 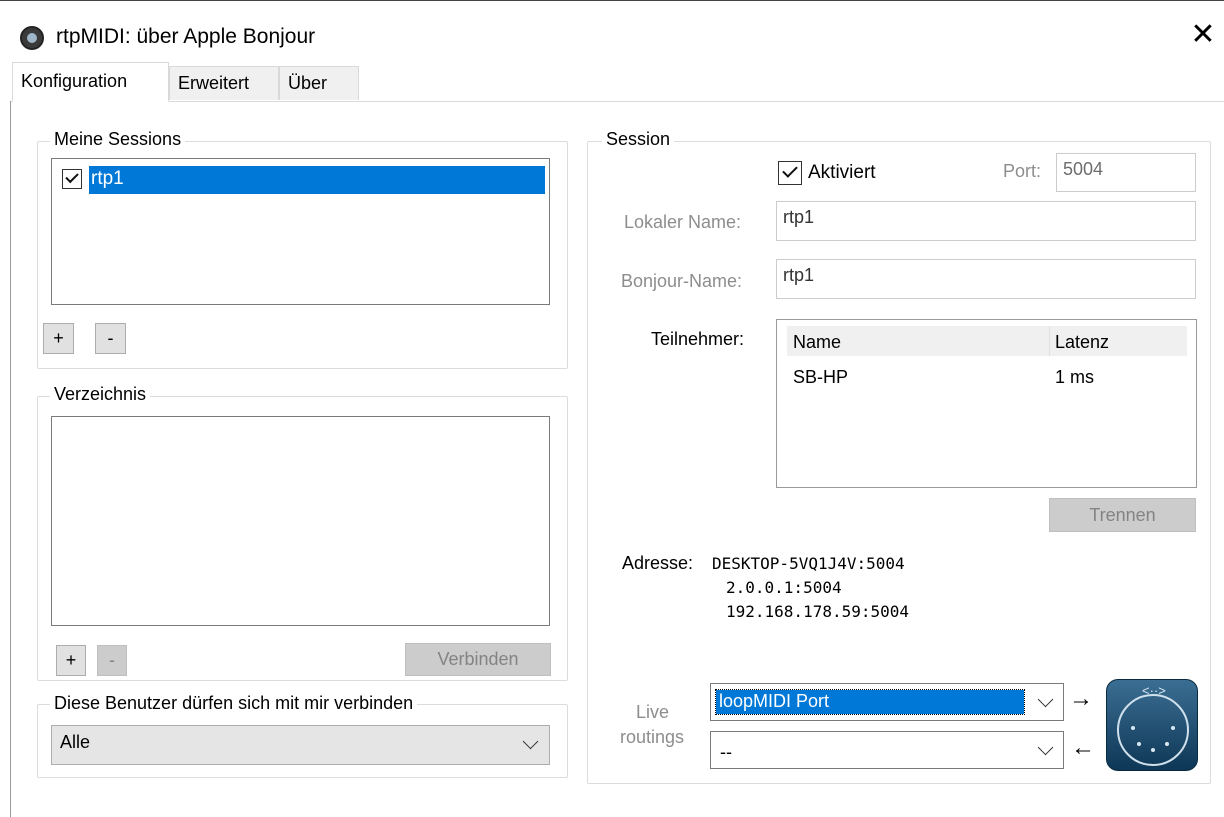 I want to click on port-field: 5004, so click(x=1126, y=172).